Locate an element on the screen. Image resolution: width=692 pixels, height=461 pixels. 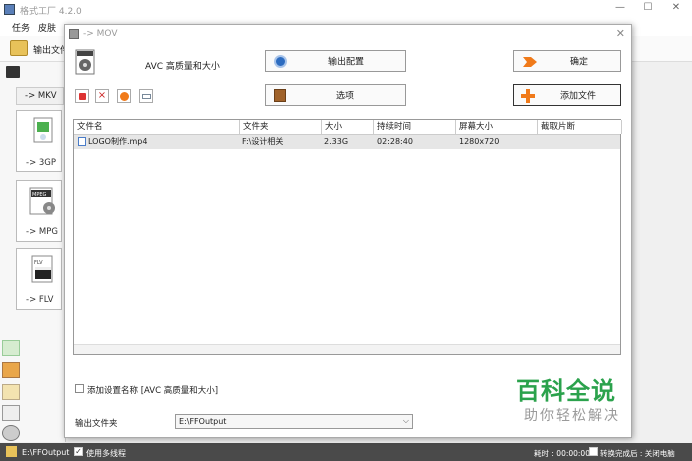
ok-label: 确定 is located at coordinates (579, 62).